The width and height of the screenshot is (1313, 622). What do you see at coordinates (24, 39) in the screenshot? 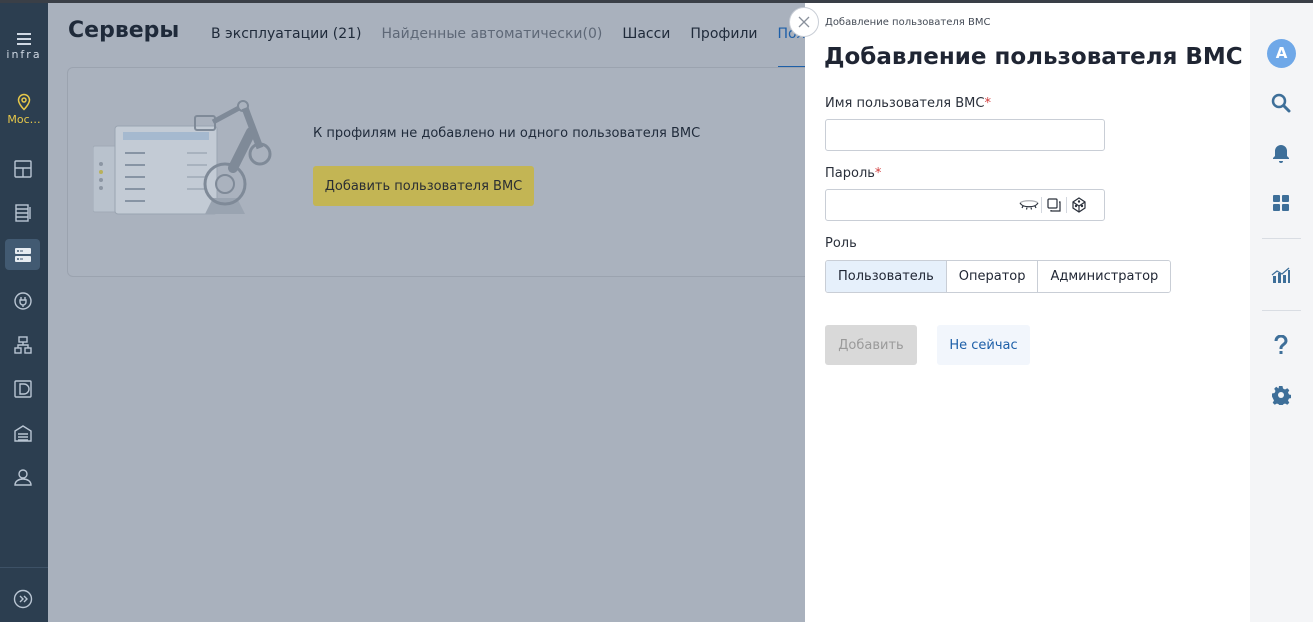
I see `menu-icon` at bounding box center [24, 39].